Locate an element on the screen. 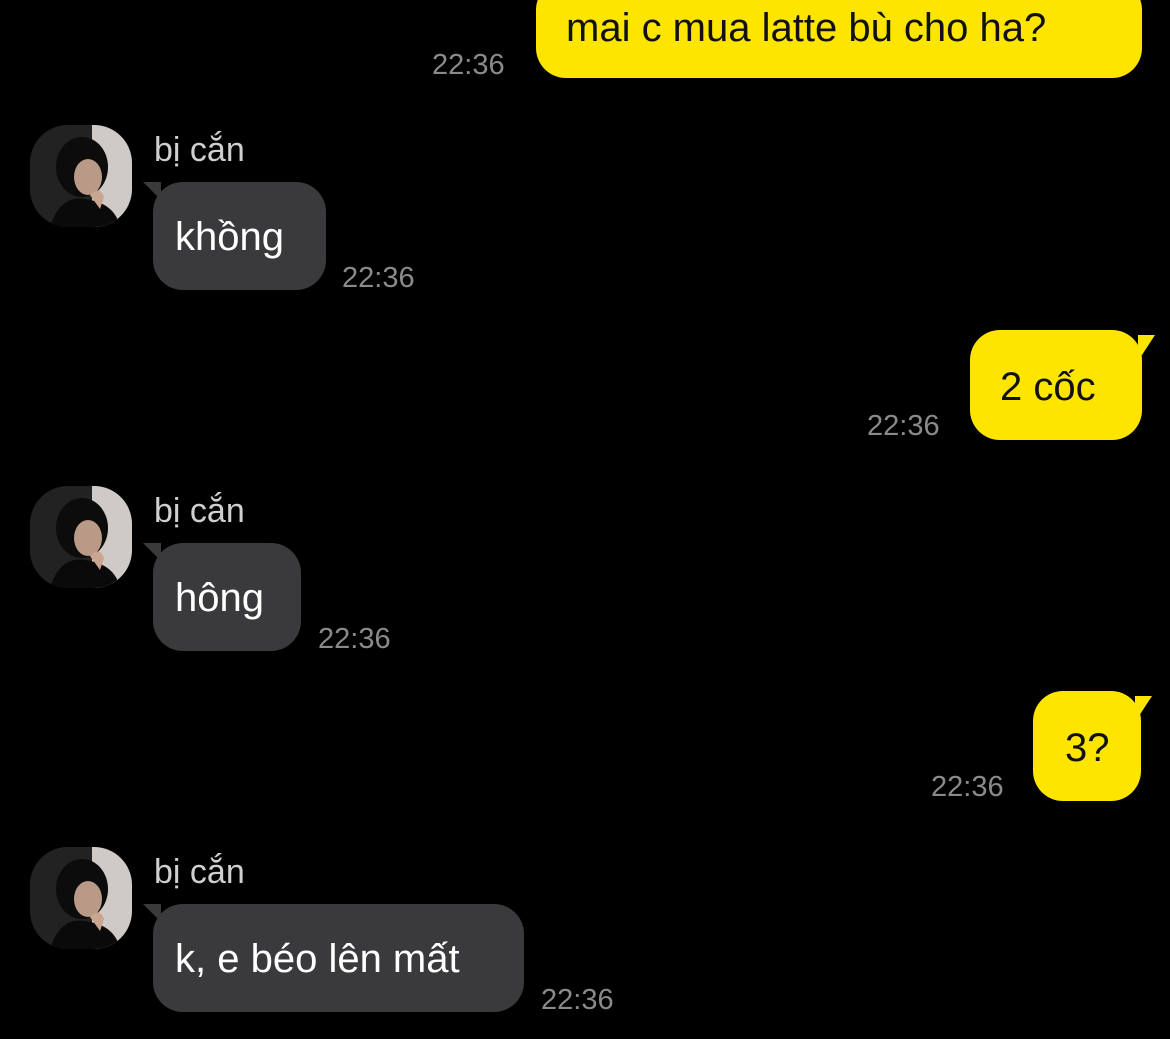 Image resolution: width=1170 pixels, height=1039 pixels. message-bubble-incoming: khồng is located at coordinates (239, 236).